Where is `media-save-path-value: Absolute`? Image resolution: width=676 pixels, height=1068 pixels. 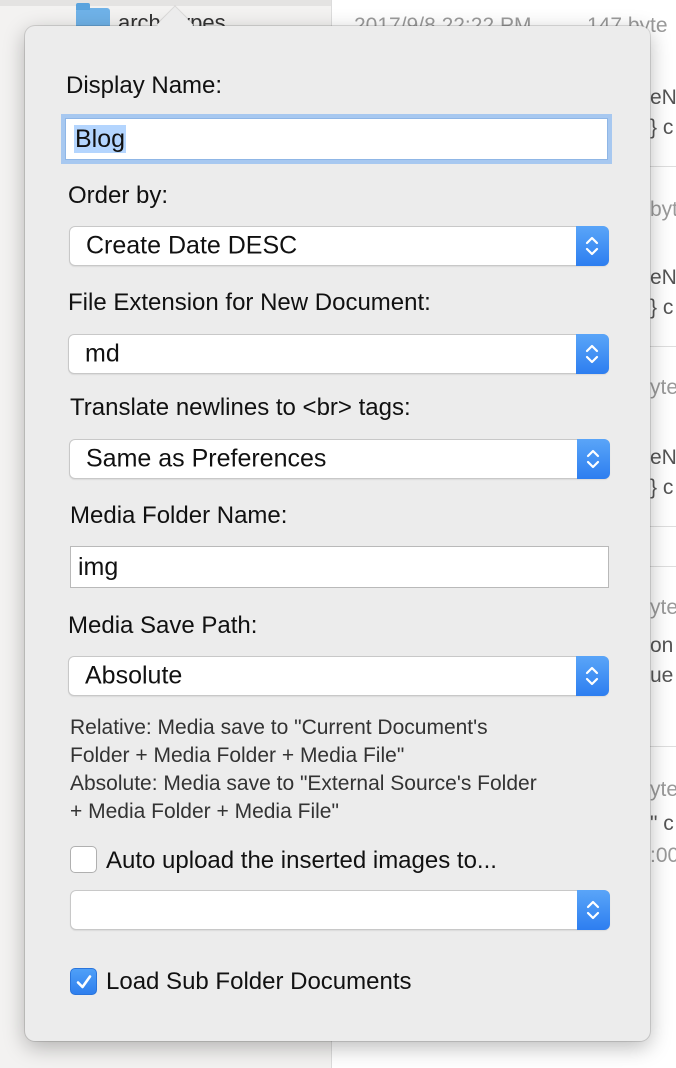
media-save-path-value: Absolute is located at coordinates (134, 675).